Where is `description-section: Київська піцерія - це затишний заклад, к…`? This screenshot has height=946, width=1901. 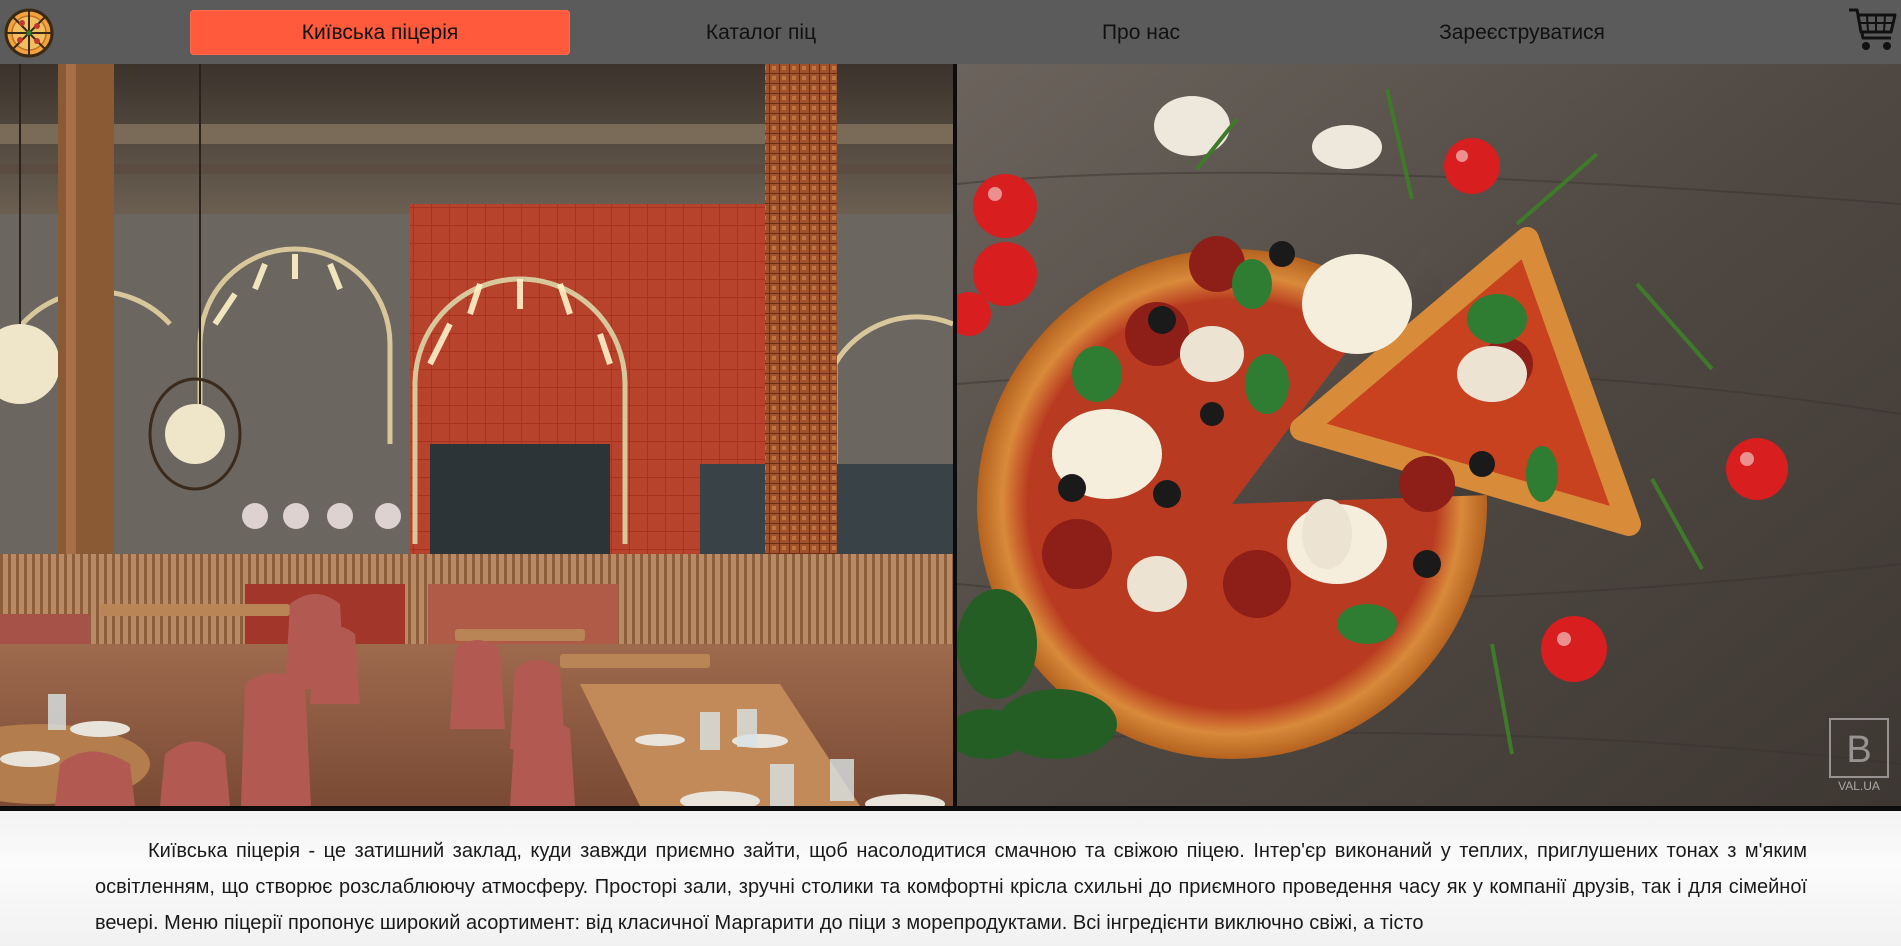 description-section: Київська піцерія - це затишний заклад, к… is located at coordinates (950, 878).